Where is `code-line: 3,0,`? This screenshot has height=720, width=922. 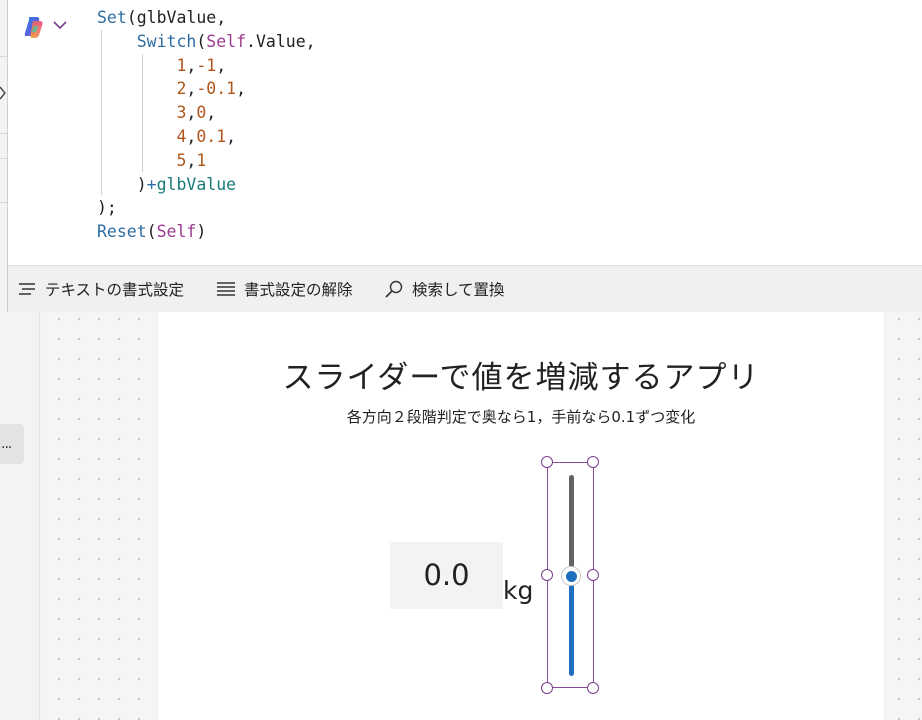
code-line: 3,0, is located at coordinates (206, 113).